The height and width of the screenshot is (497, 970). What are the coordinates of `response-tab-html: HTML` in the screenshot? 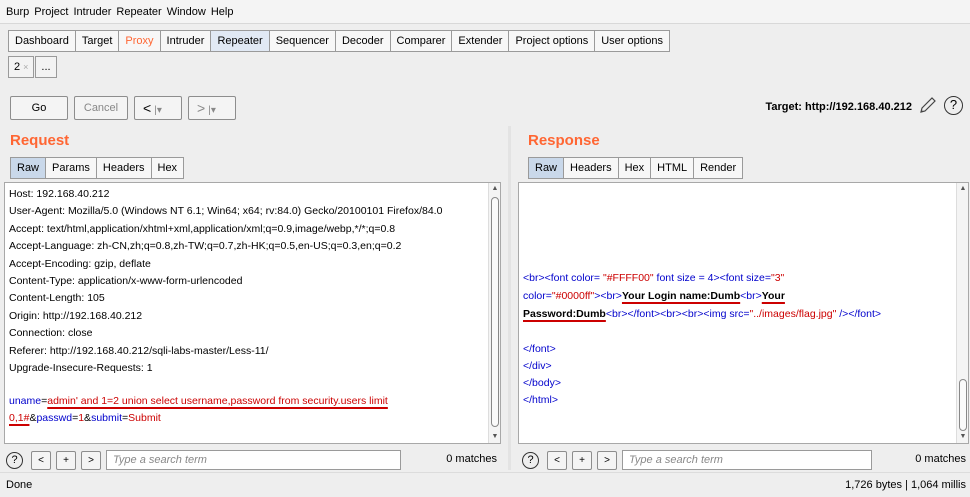 It's located at (673, 168).